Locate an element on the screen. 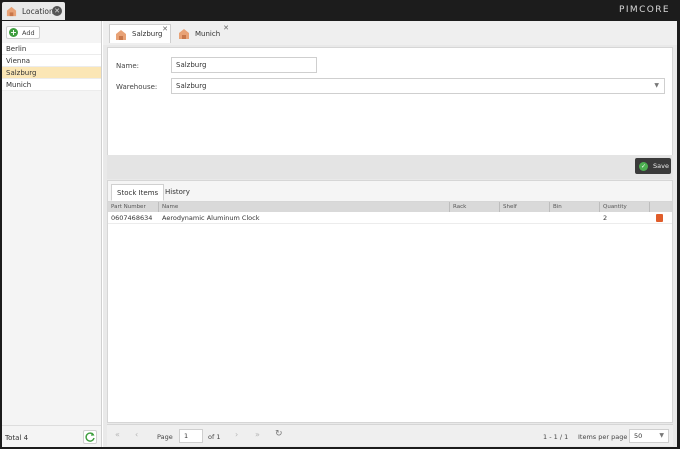  object-tabs: Salzburg ✕ Munich ✕ is located at coordinates (390, 33).